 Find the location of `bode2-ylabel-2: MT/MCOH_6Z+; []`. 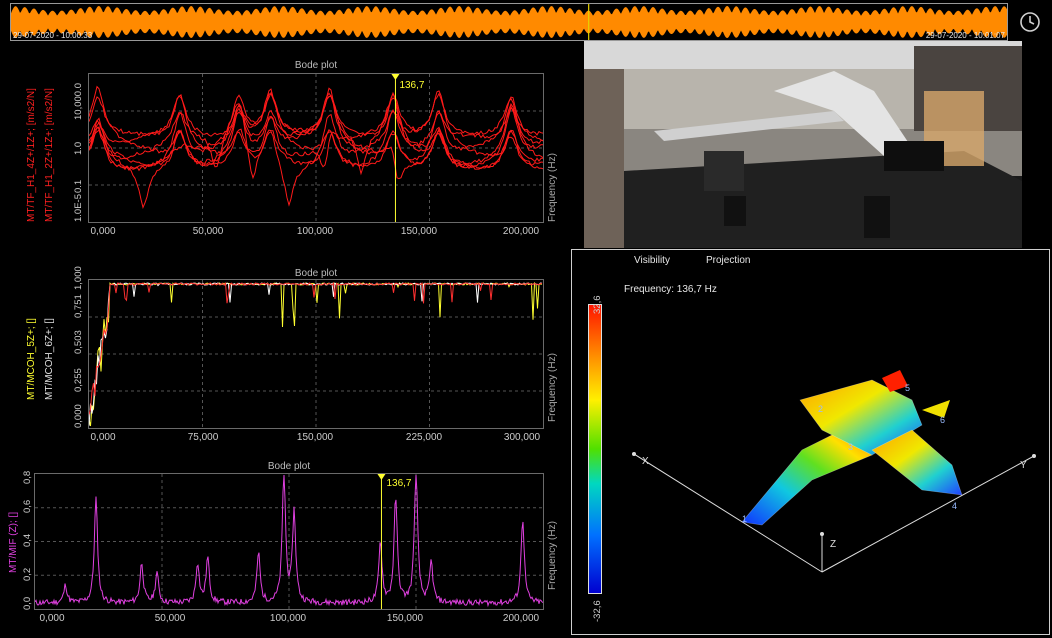

bode2-ylabel-2: MT/MCOH_6Z+; [] is located at coordinates (49, 359).